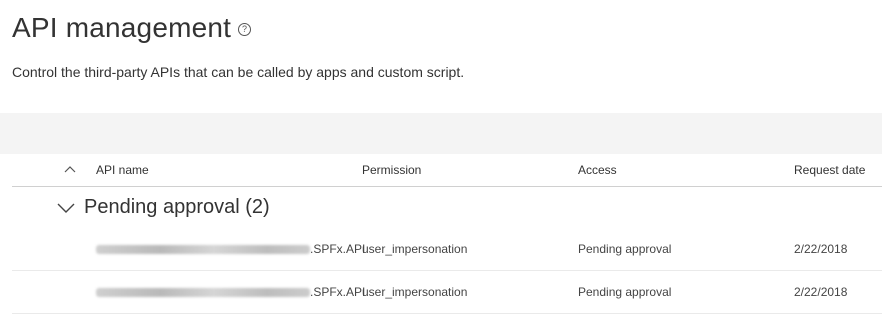  I want to click on help-icon: ?, so click(245, 29).